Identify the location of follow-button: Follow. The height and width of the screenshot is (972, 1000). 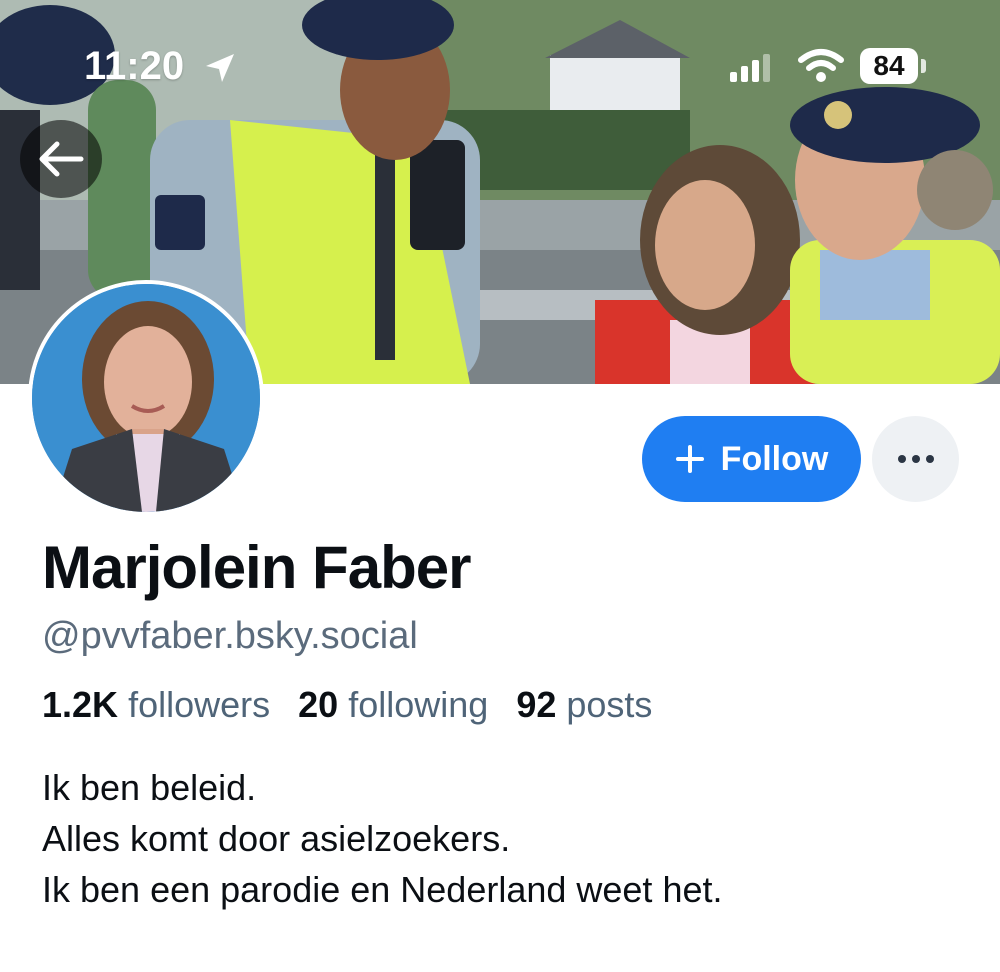
(751, 459).